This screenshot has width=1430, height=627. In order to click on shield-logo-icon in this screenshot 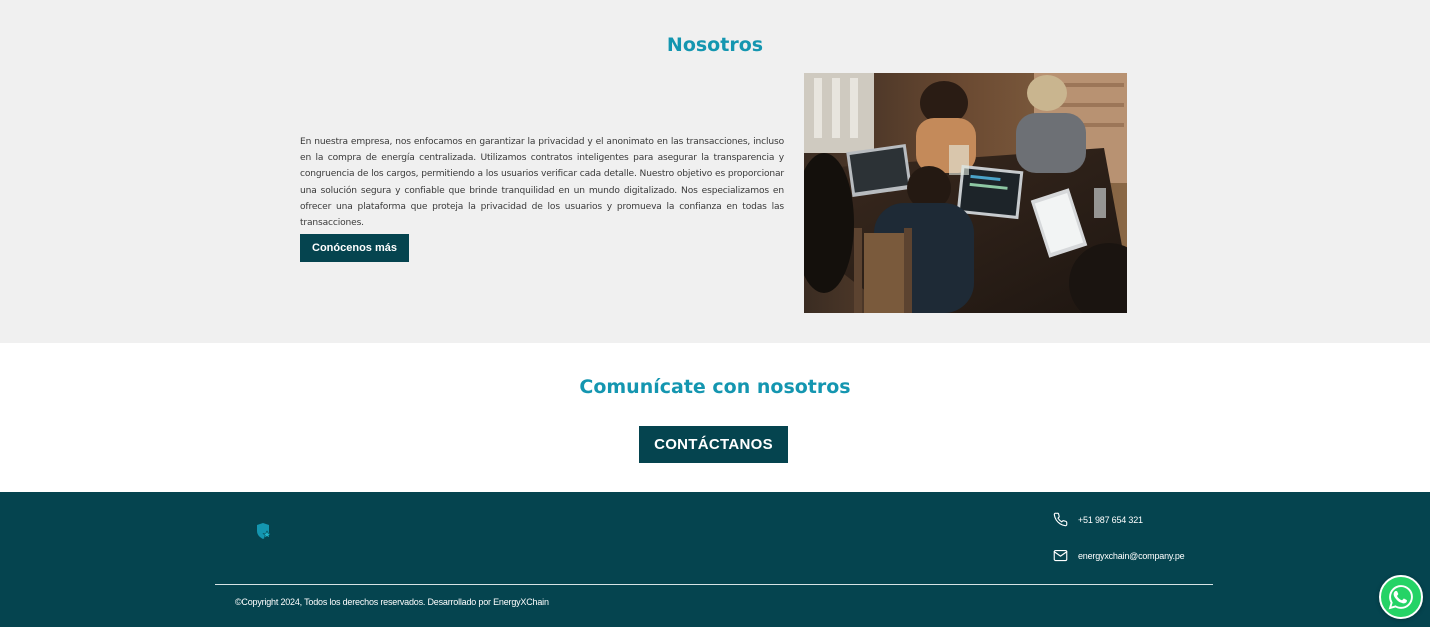, I will do `click(264, 531)`.